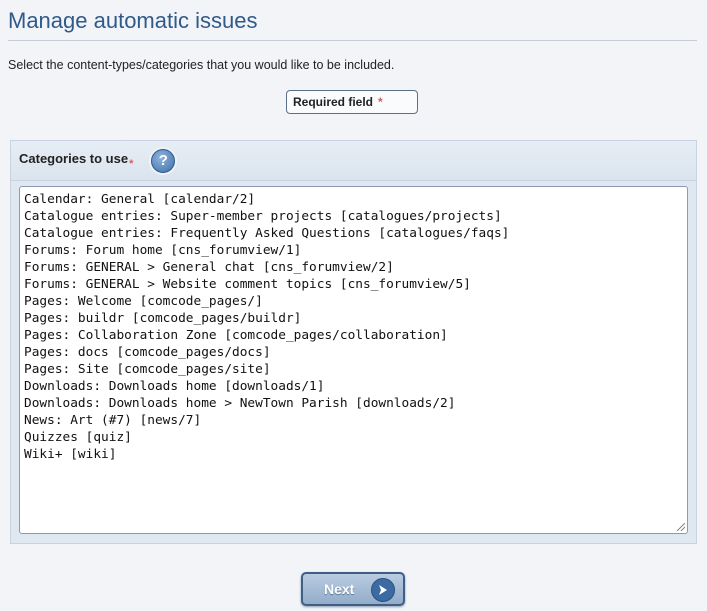 Image resolution: width=707 pixels, height=611 pixels. Describe the element at coordinates (333, 102) in the screenshot. I see `required-field-label: Required field` at that location.